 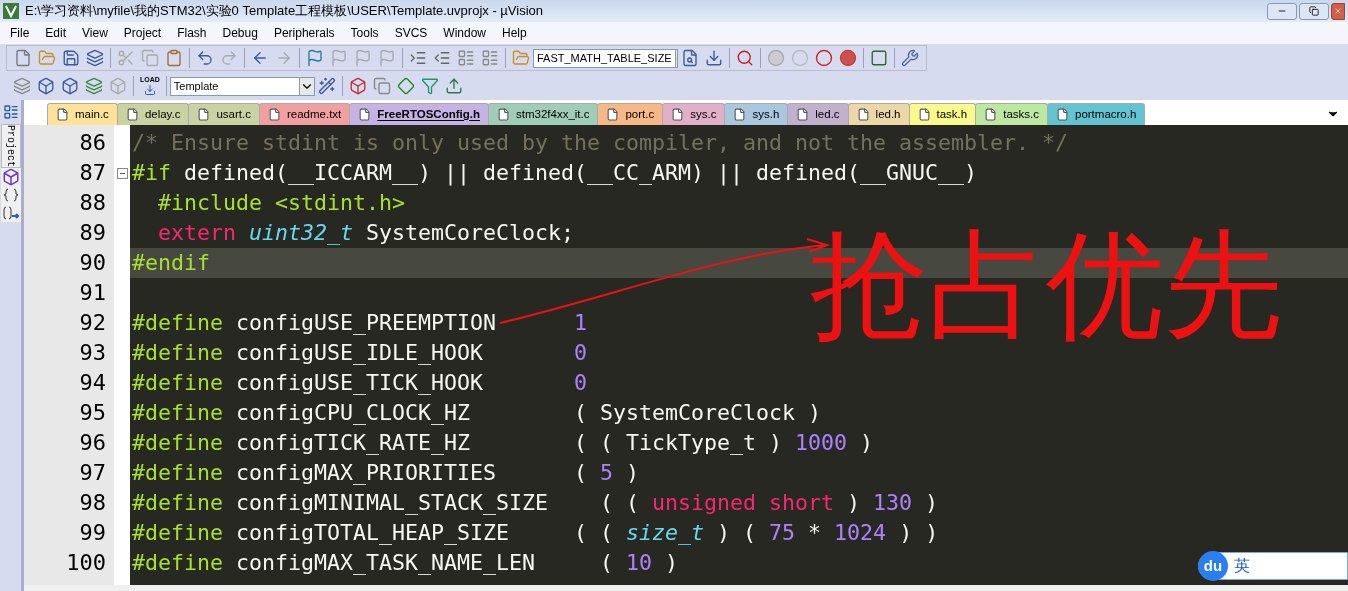 I want to click on undo-icon, so click(x=205, y=58).